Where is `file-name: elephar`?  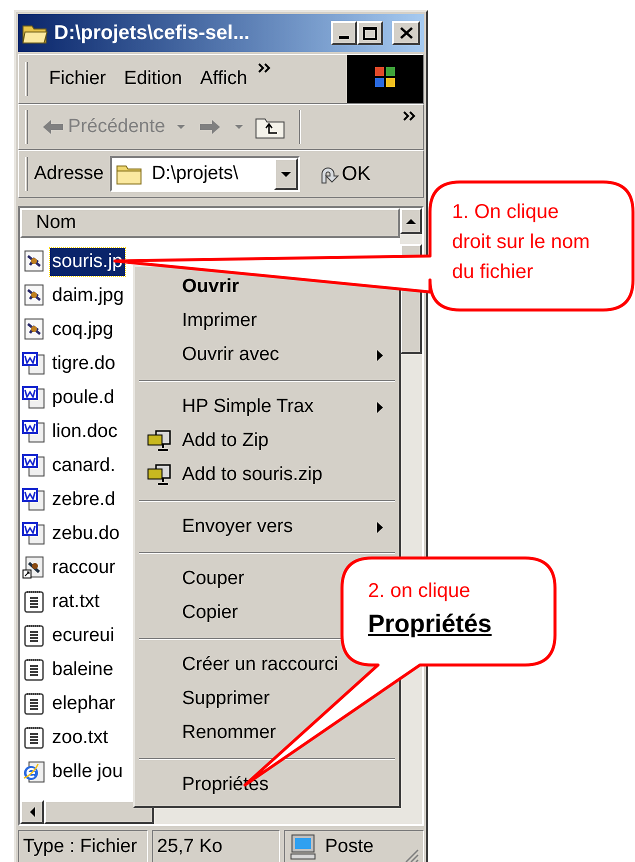 file-name: elephar is located at coordinates (84, 704).